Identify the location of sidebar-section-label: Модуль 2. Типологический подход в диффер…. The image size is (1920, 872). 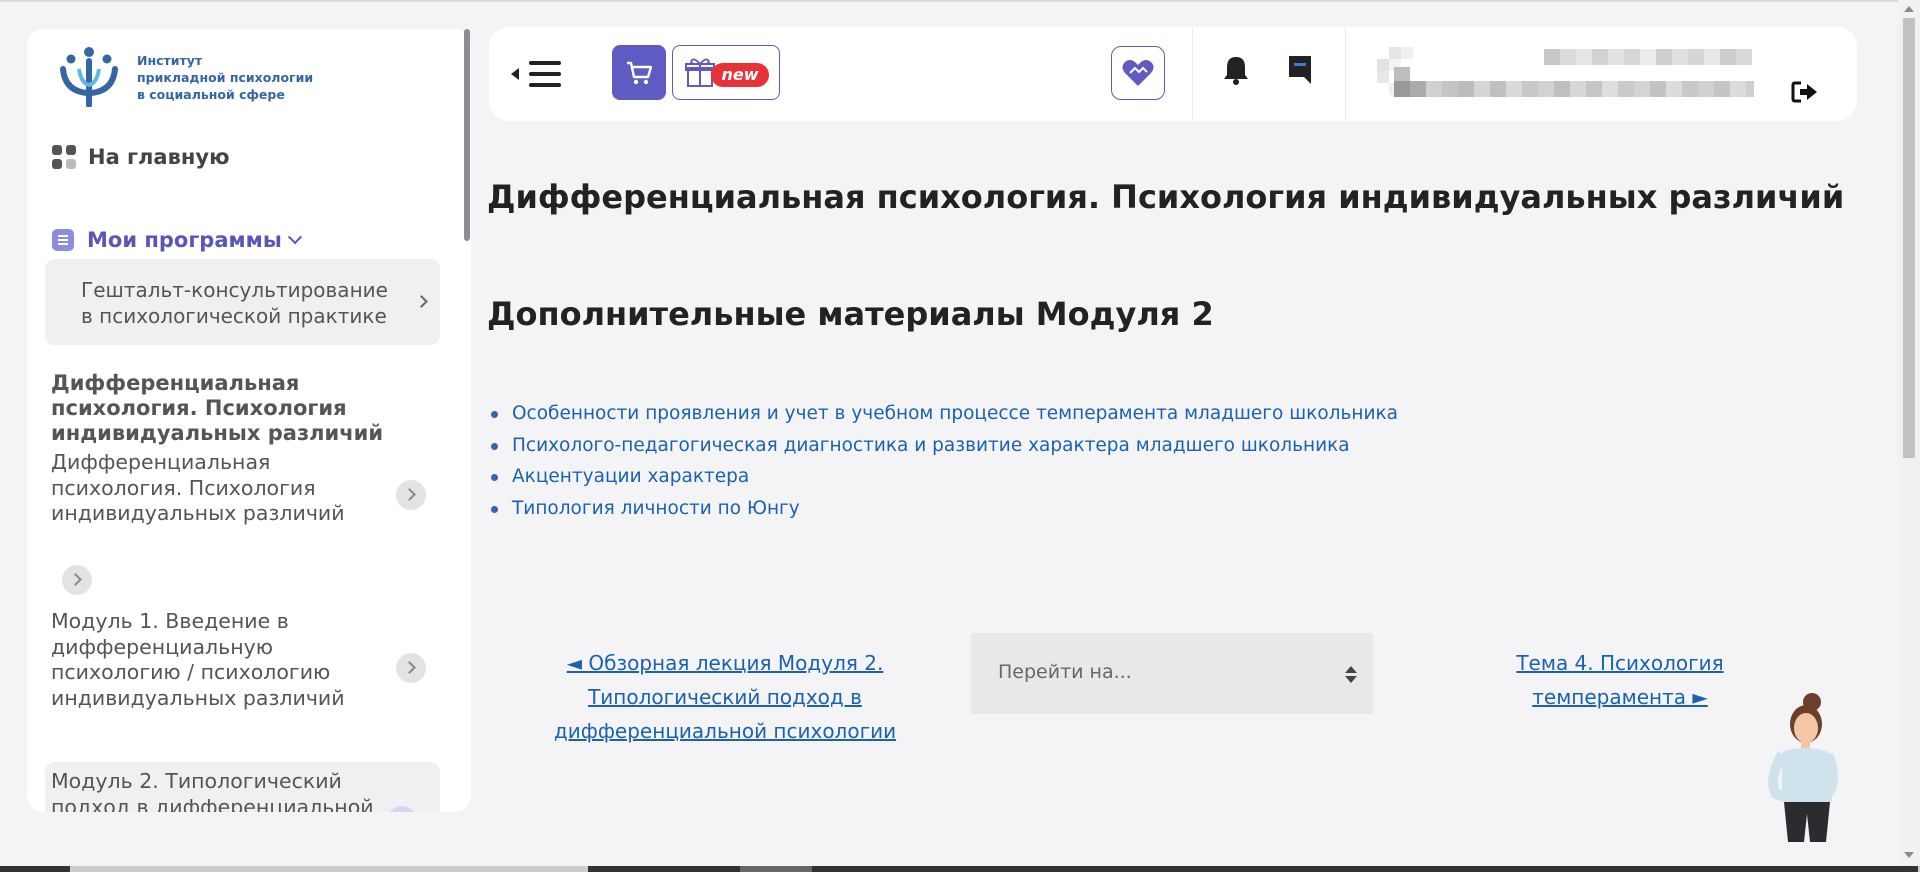
(212, 790).